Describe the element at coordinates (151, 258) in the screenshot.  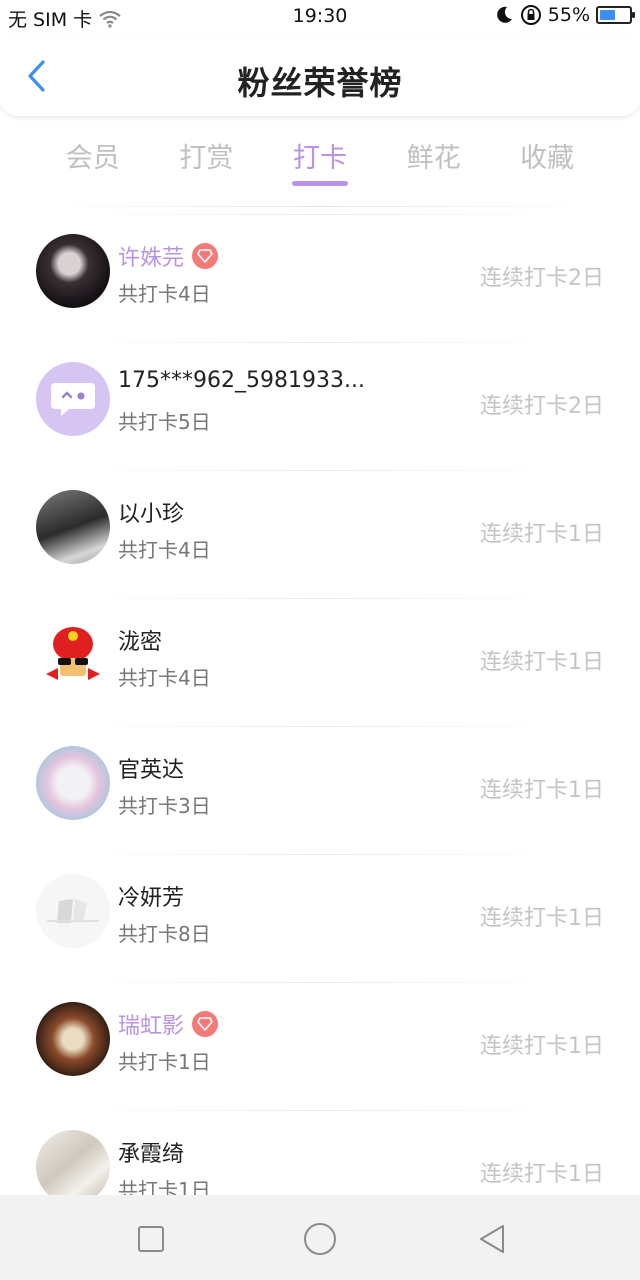
I see `fan-name: 许姝芫` at that location.